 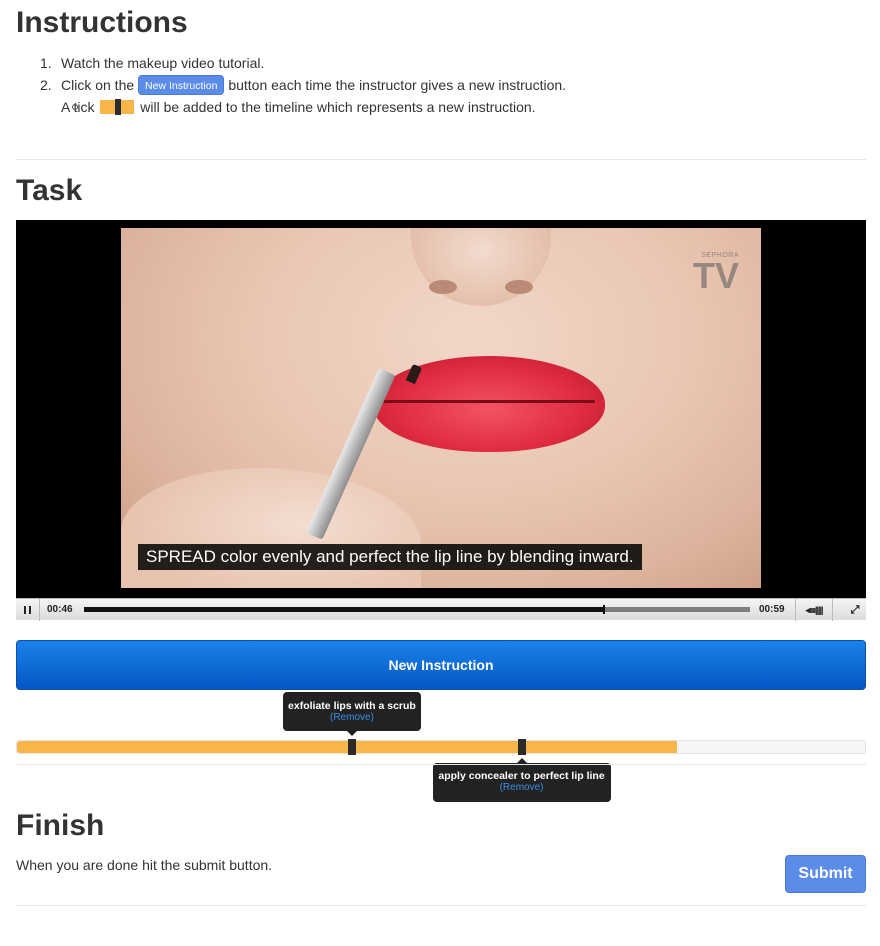 I want to click on step-number: 2., so click(x=46, y=85).